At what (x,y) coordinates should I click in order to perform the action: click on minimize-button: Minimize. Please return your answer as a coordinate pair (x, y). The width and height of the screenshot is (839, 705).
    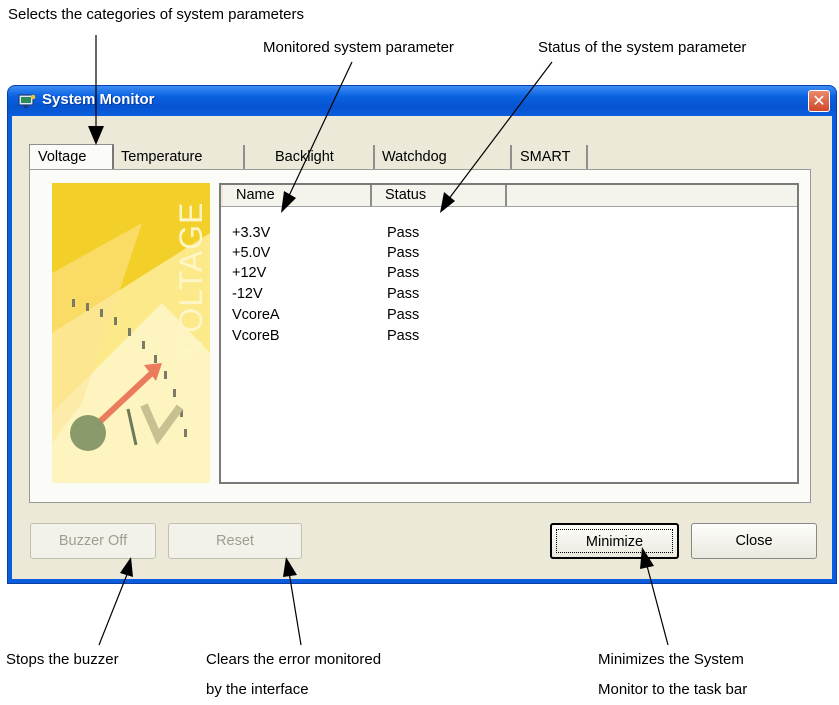
    Looking at the image, I should click on (614, 541).